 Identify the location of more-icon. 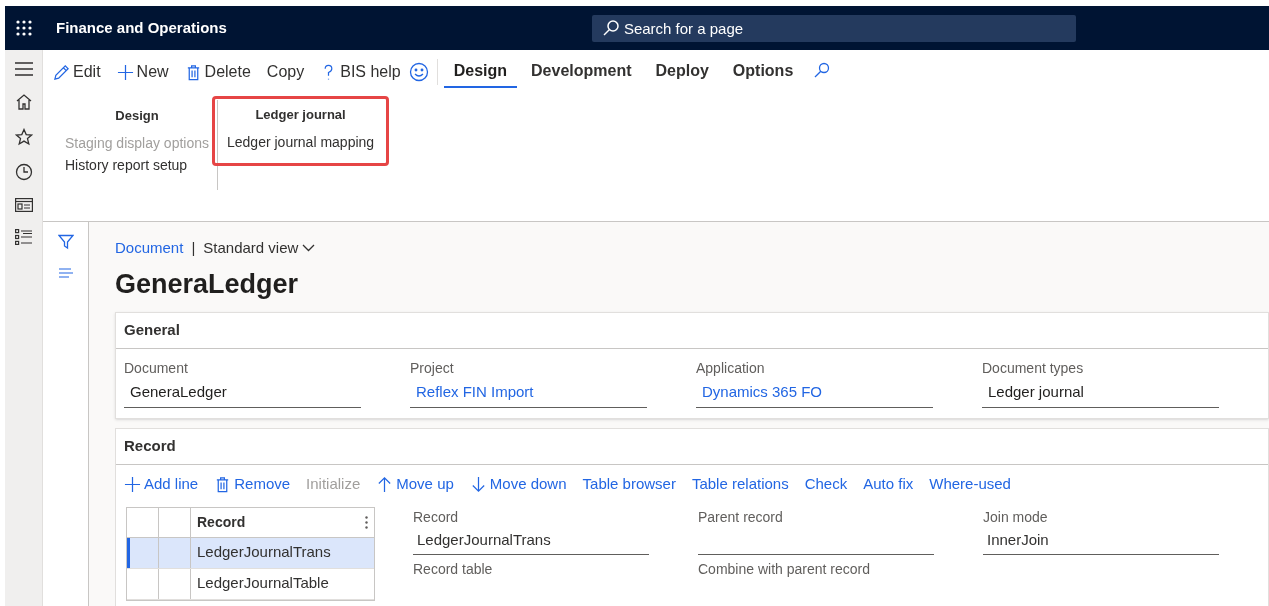
(366, 522).